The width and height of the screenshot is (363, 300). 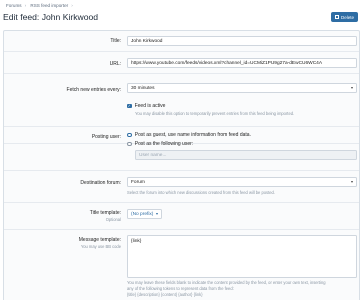 What do you see at coordinates (115, 64) in the screenshot?
I see `url-label: URL:` at bounding box center [115, 64].